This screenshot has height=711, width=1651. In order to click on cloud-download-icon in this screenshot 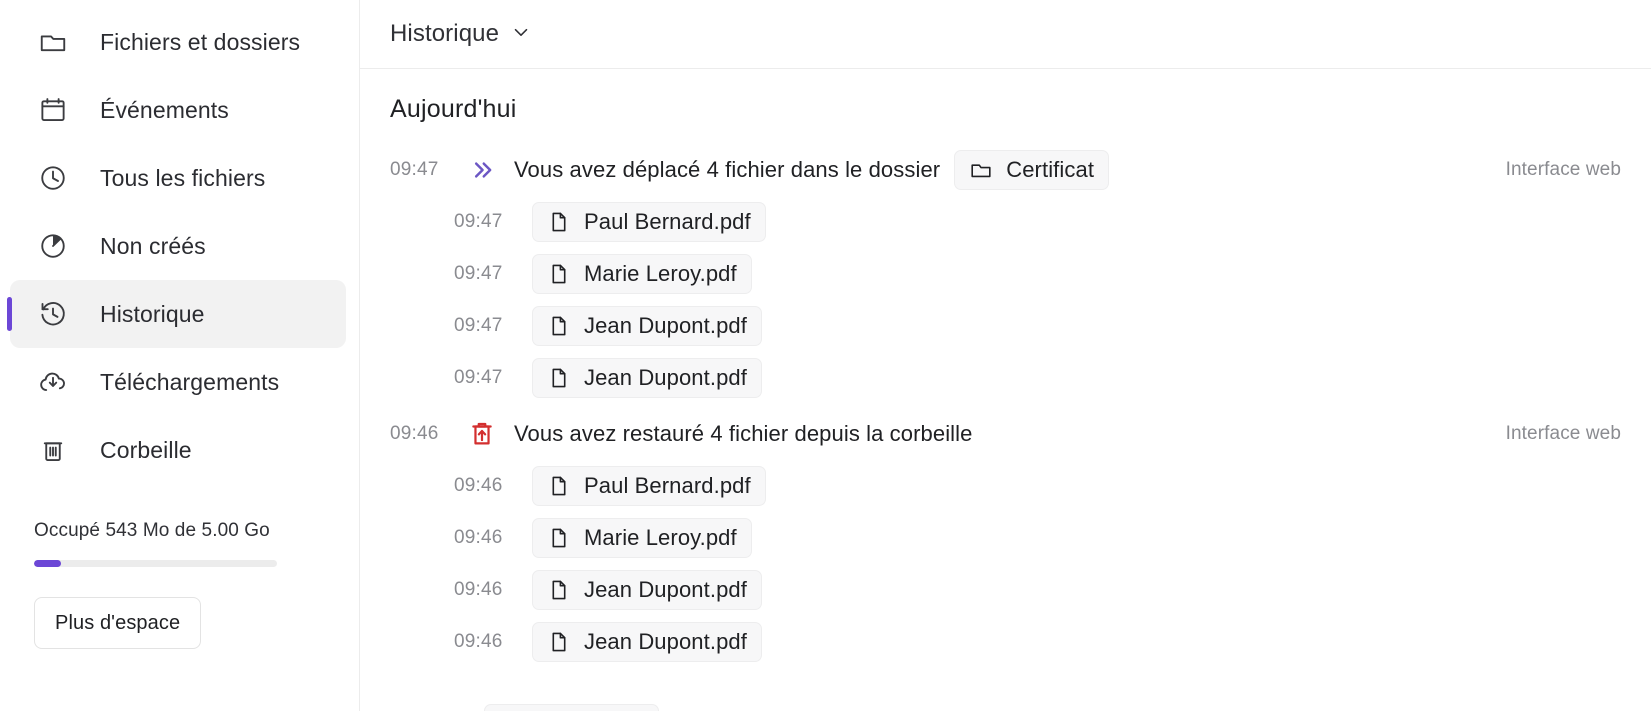, I will do `click(53, 382)`.